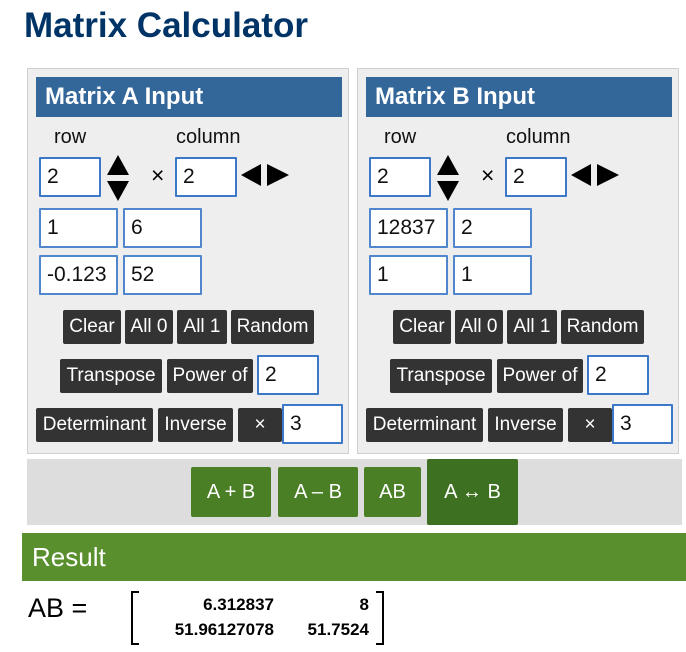  What do you see at coordinates (380, 618) in the screenshot?
I see `right-bracket` at bounding box center [380, 618].